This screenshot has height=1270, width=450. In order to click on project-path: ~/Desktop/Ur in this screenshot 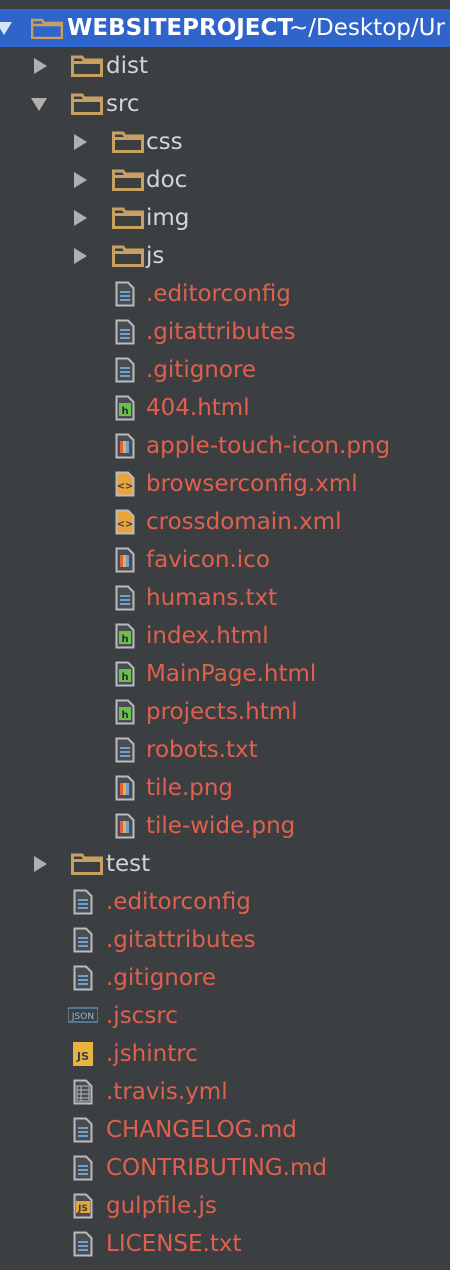, I will do `click(367, 28)`.